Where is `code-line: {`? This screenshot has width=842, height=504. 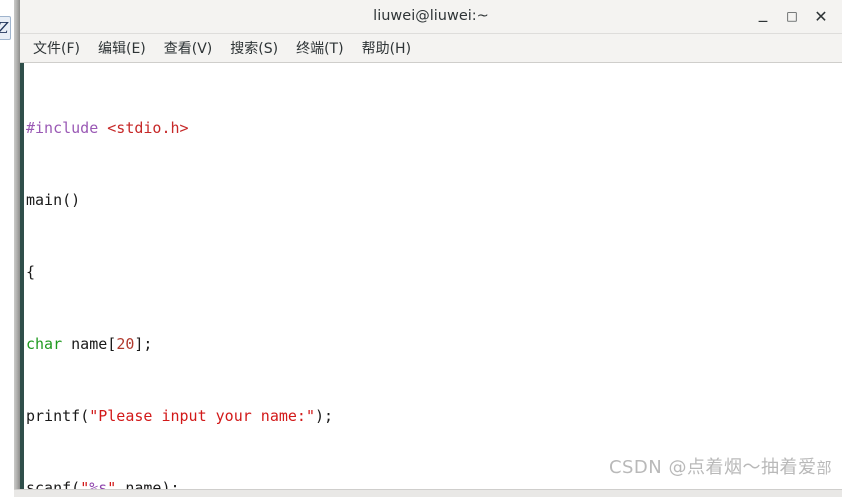
code-line: { is located at coordinates (434, 272).